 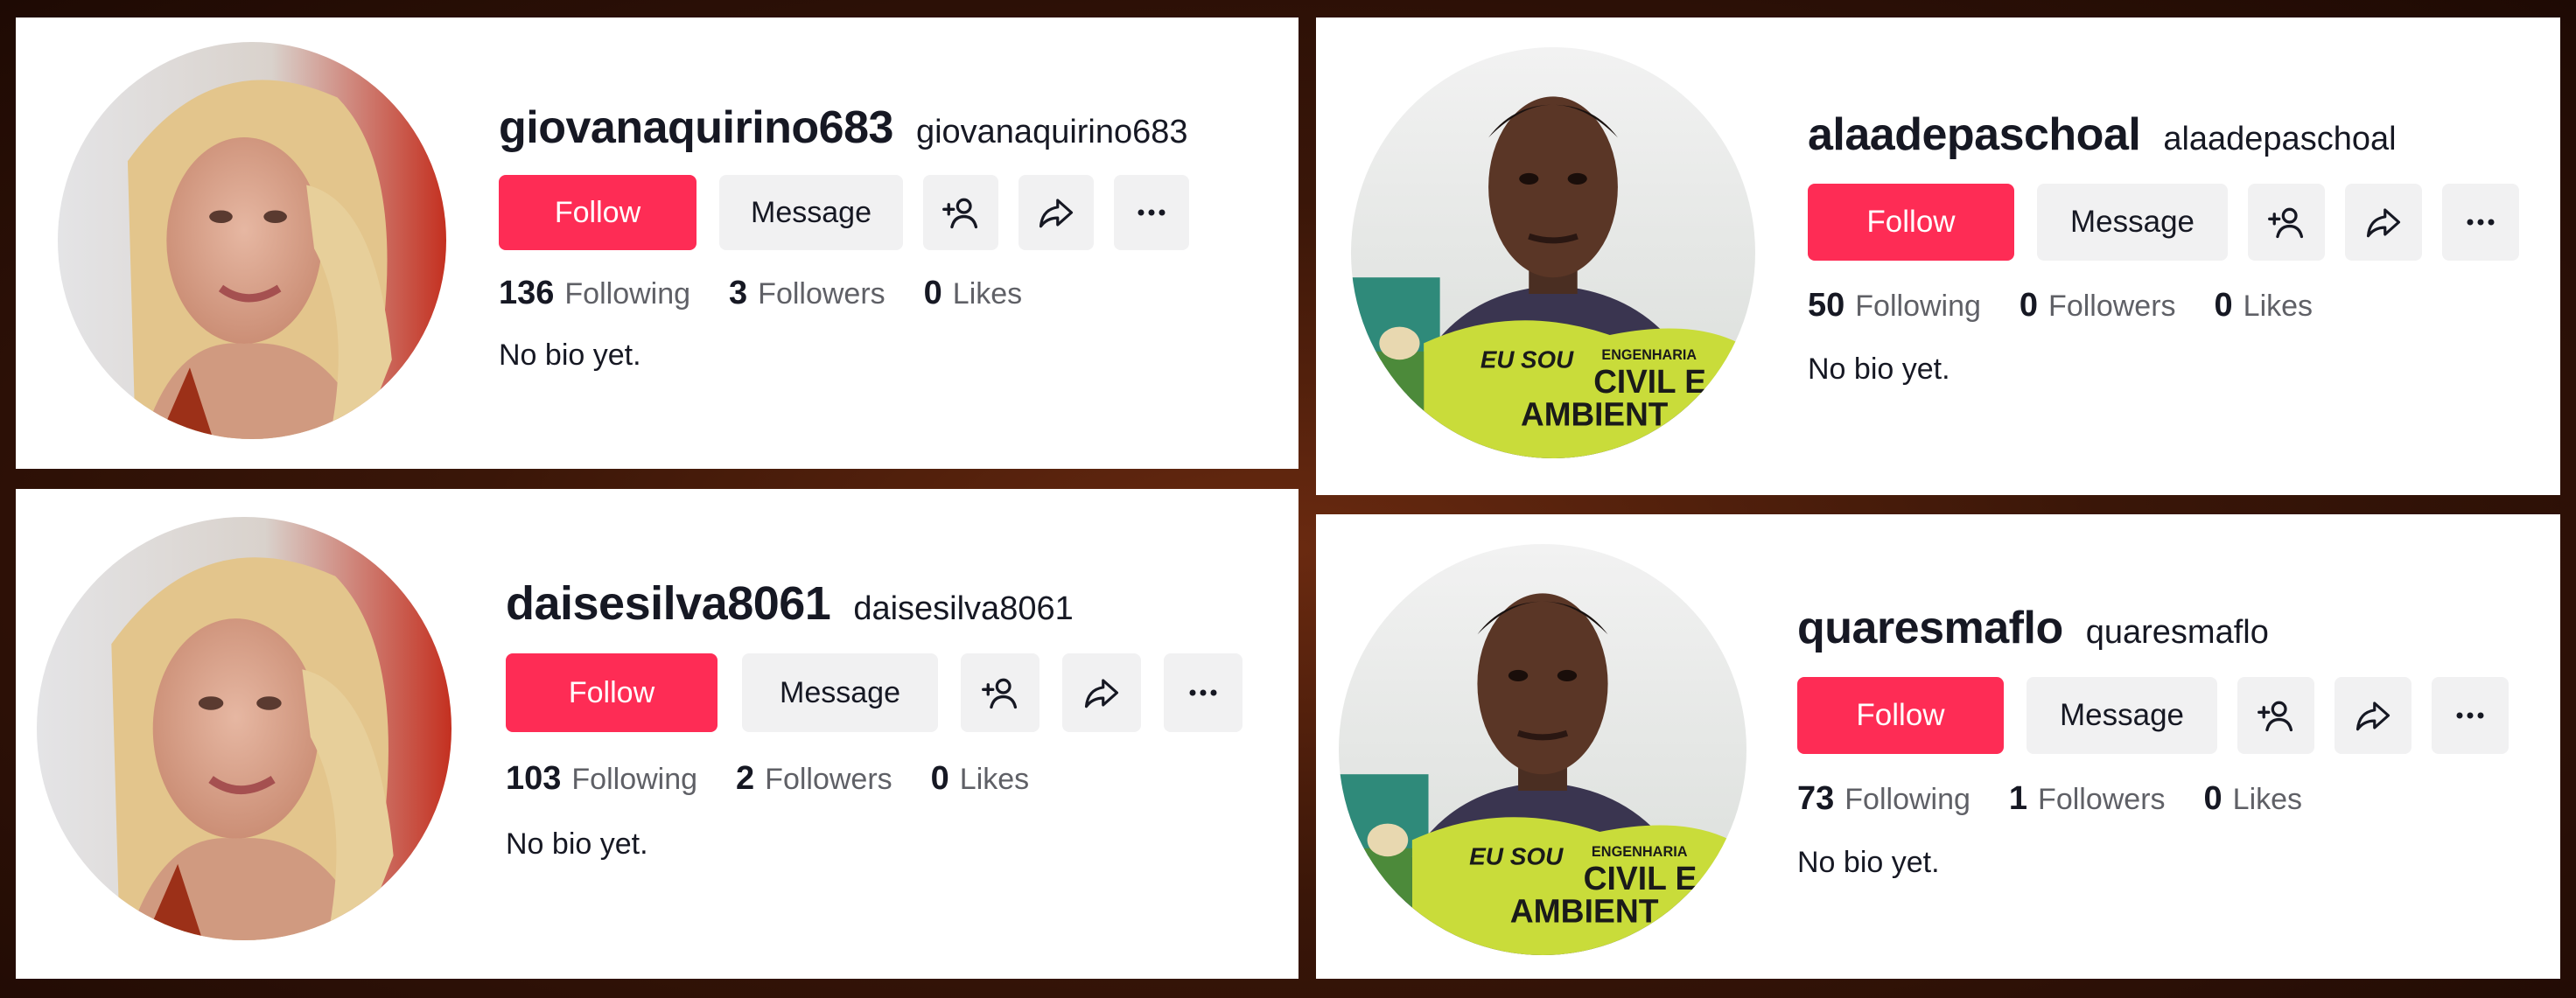 What do you see at coordinates (2018, 799) in the screenshot?
I see `followers-count: 1` at bounding box center [2018, 799].